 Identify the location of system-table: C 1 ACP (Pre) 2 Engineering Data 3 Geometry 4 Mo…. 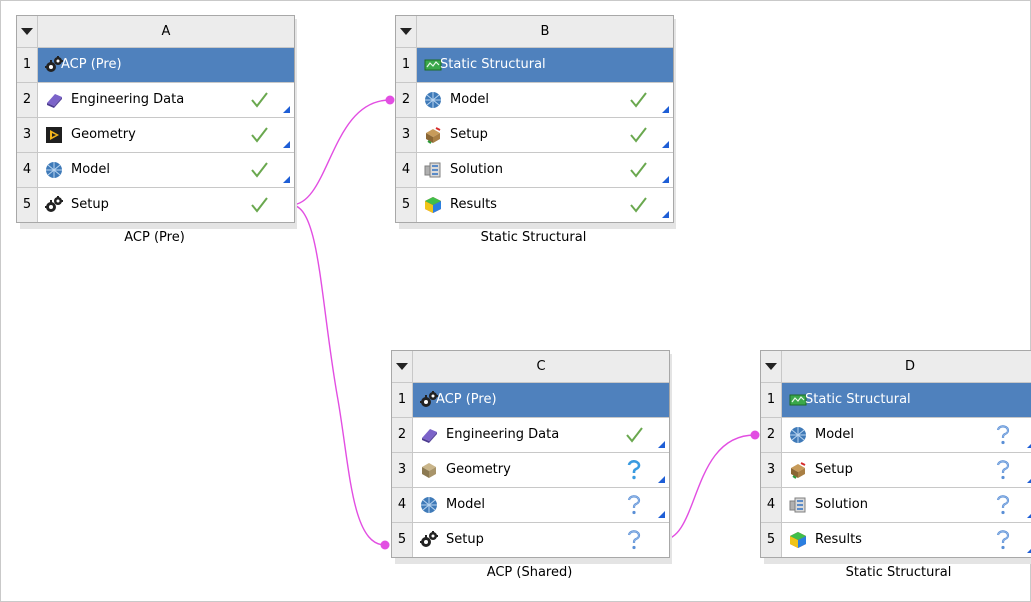
(530, 454).